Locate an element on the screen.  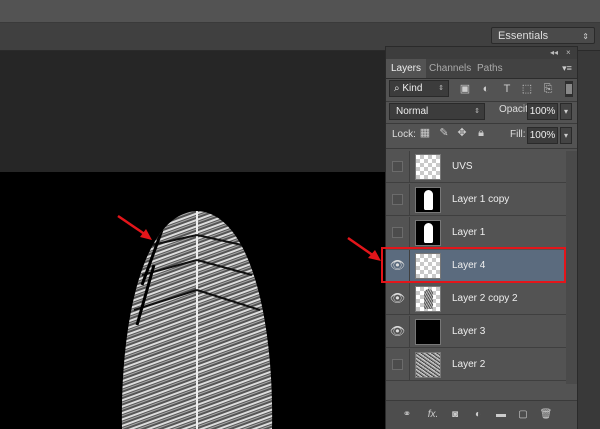
smart-object-filter-icon: ⎘ is located at coordinates (548, 89).